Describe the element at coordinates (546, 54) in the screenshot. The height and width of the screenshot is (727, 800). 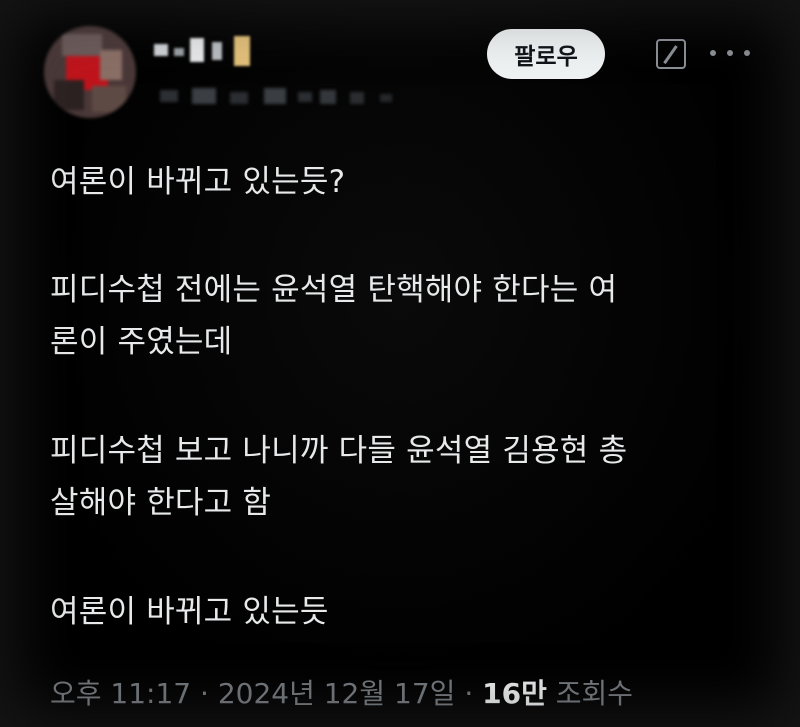
I see `follow-button: 팔로우` at that location.